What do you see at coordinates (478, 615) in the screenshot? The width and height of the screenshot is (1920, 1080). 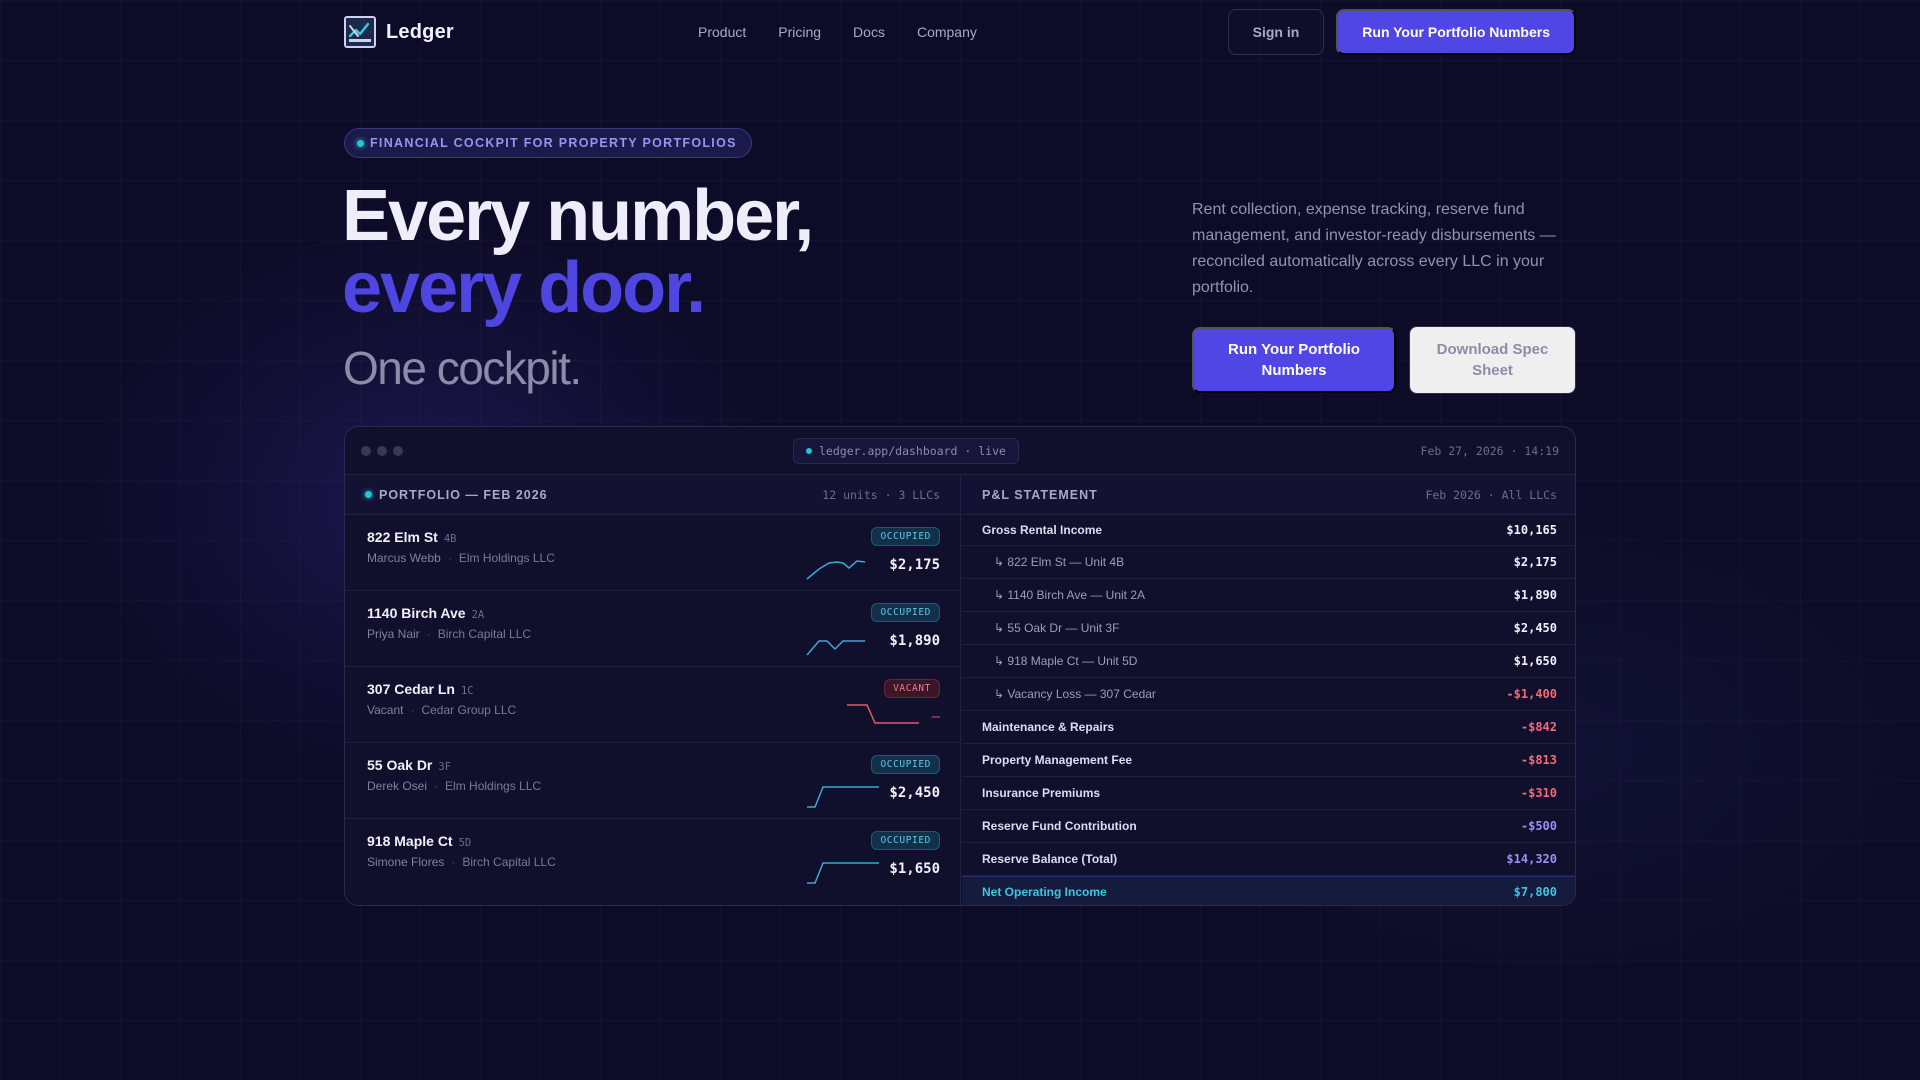 I see `property-unit: 2A` at bounding box center [478, 615].